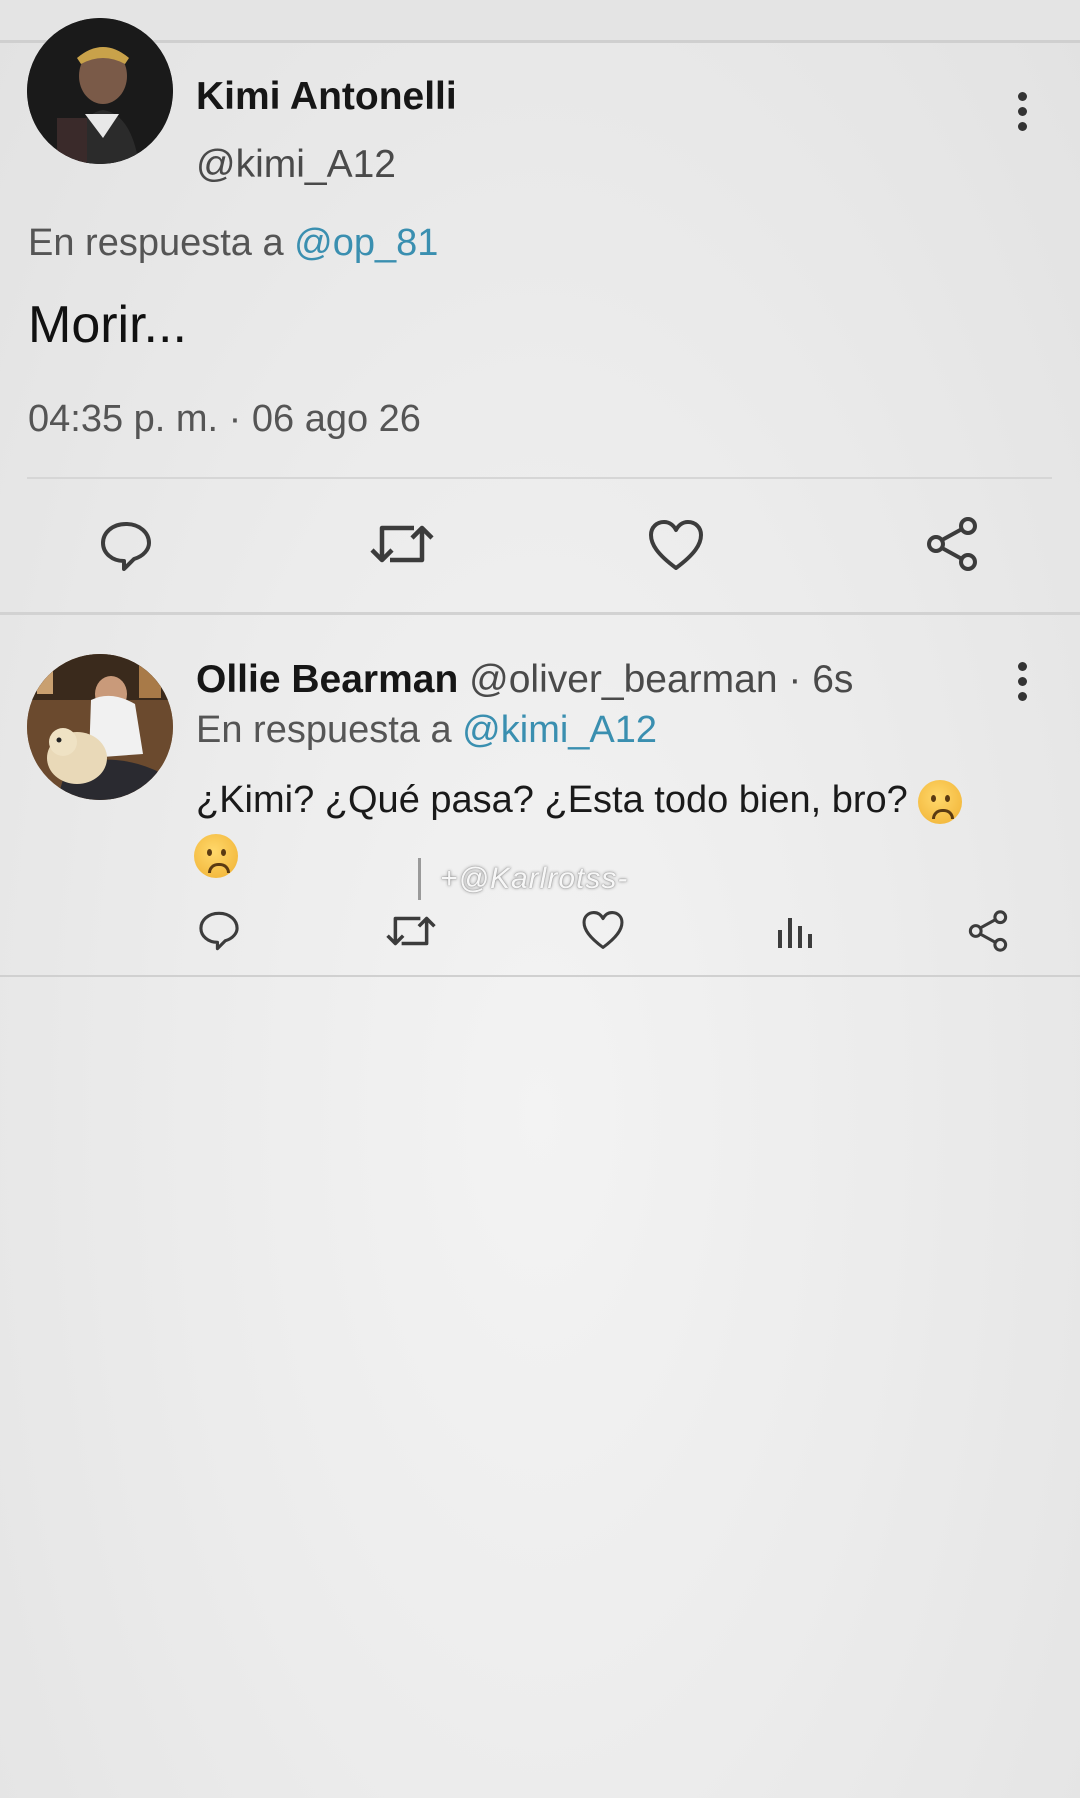  Describe the element at coordinates (623, 679) in the screenshot. I see `reply-author-handle: @oliver_bearman` at that location.